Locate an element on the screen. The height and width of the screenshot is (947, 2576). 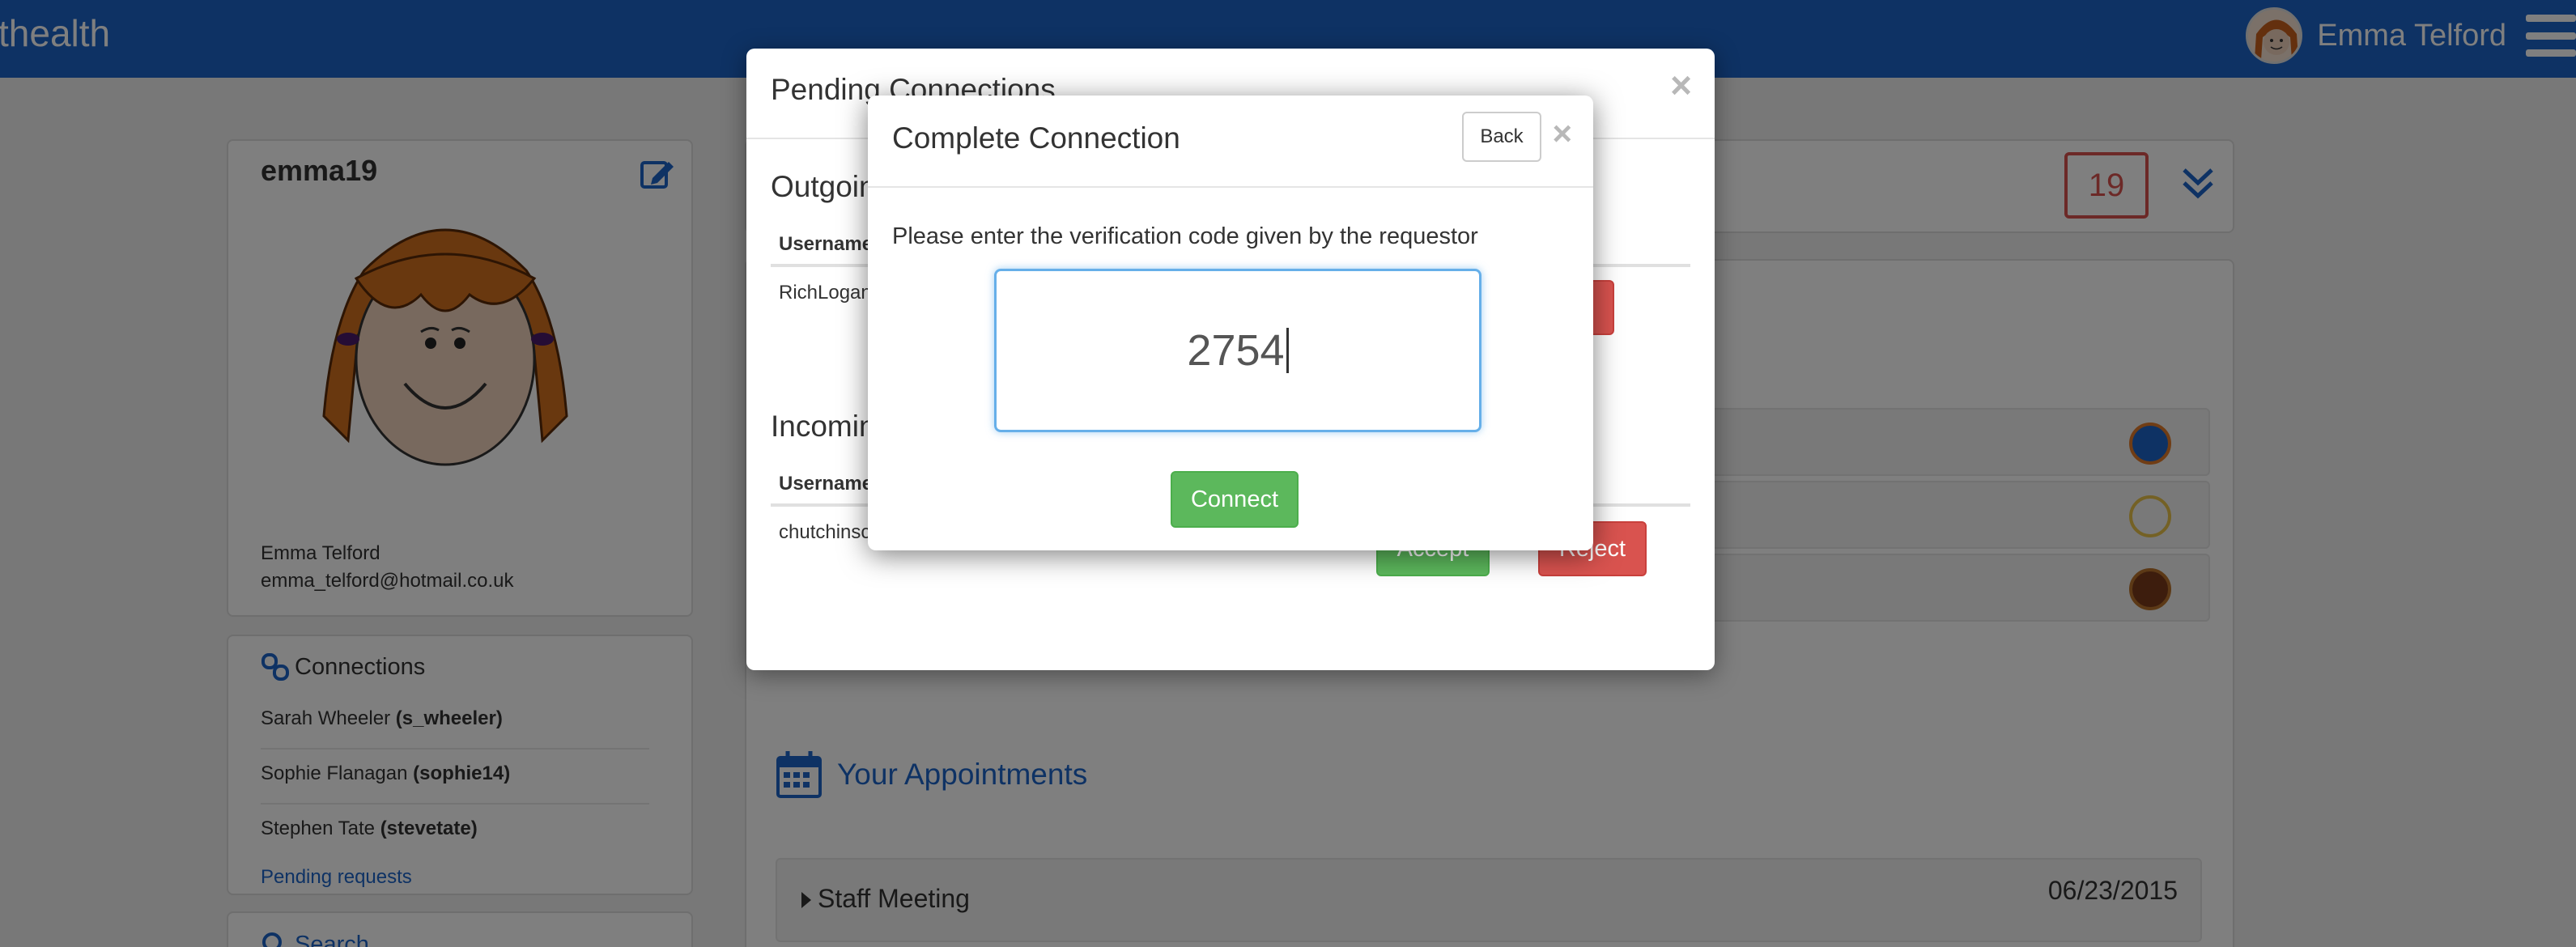
verification-code-value: 2754 is located at coordinates (1236, 351).